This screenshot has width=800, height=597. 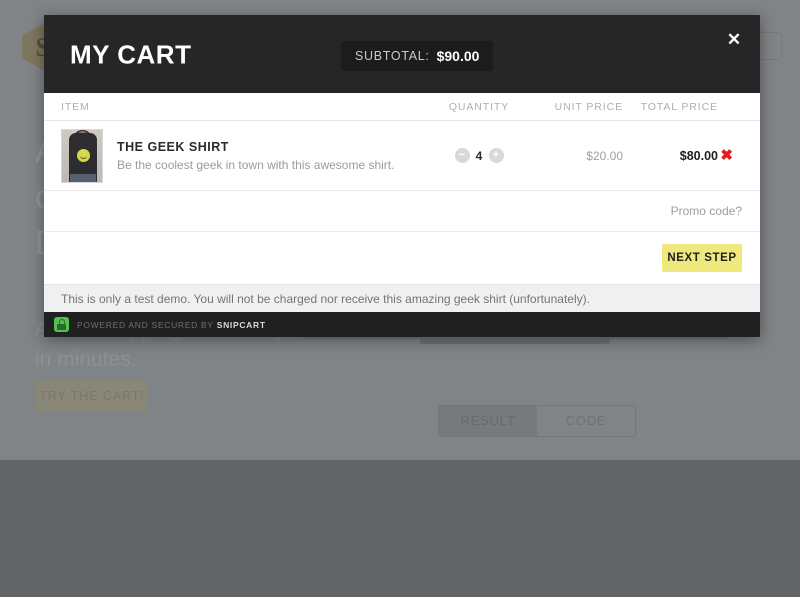 What do you see at coordinates (702, 258) in the screenshot?
I see `next-step-button: NEXT STEP` at bounding box center [702, 258].